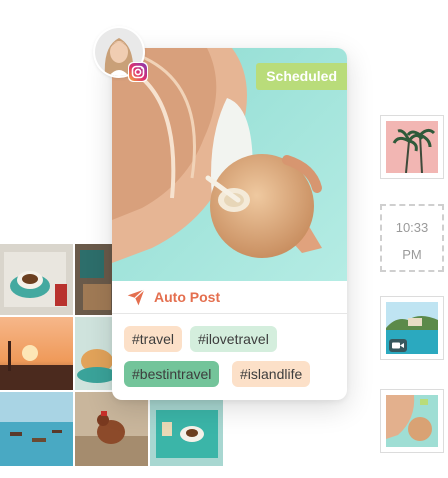 The width and height of the screenshot is (448, 478). I want to click on instagram-icon, so click(138, 72).